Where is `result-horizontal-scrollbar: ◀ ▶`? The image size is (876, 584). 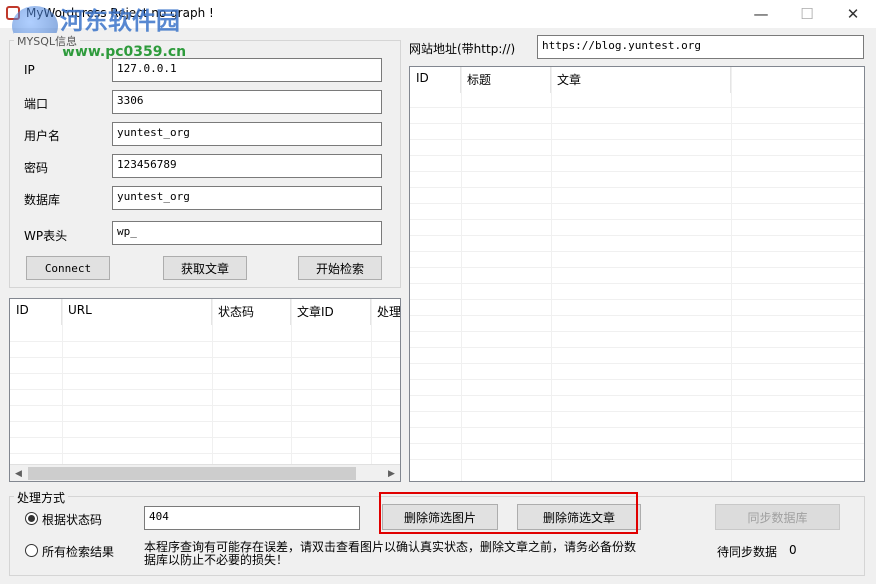
result-horizontal-scrollbar: ◀ ▶ is located at coordinates (205, 472).